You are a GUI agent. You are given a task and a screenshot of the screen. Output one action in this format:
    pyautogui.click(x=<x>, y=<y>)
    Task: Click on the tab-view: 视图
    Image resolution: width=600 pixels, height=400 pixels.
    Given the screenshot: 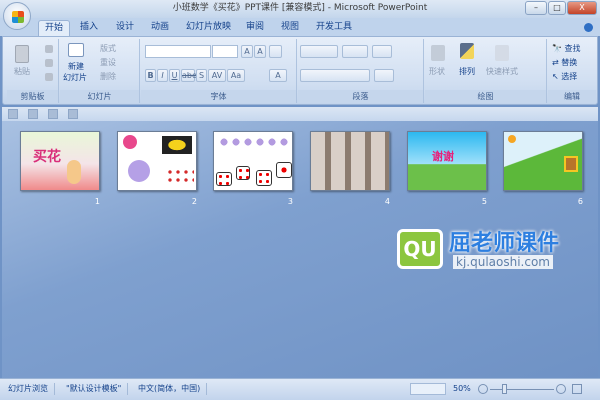 What is the action you would take?
    pyautogui.click(x=290, y=28)
    